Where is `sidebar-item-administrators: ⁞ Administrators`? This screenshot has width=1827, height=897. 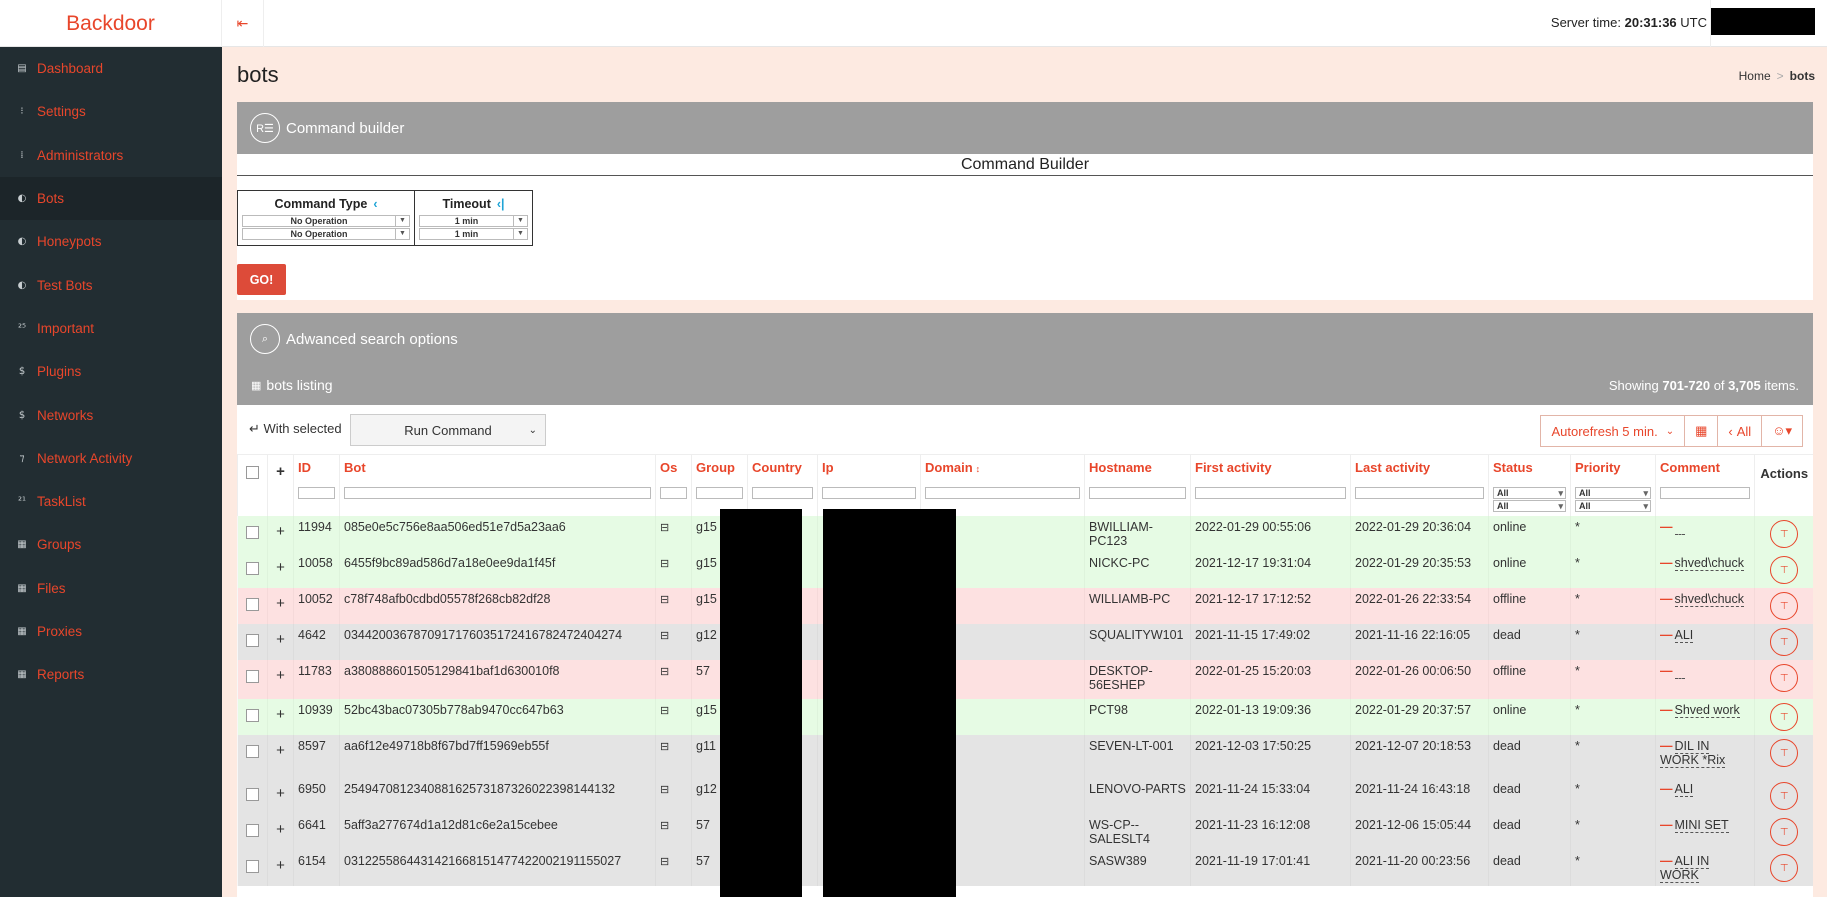
sidebar-item-administrators: ⁞ Administrators is located at coordinates (111, 155).